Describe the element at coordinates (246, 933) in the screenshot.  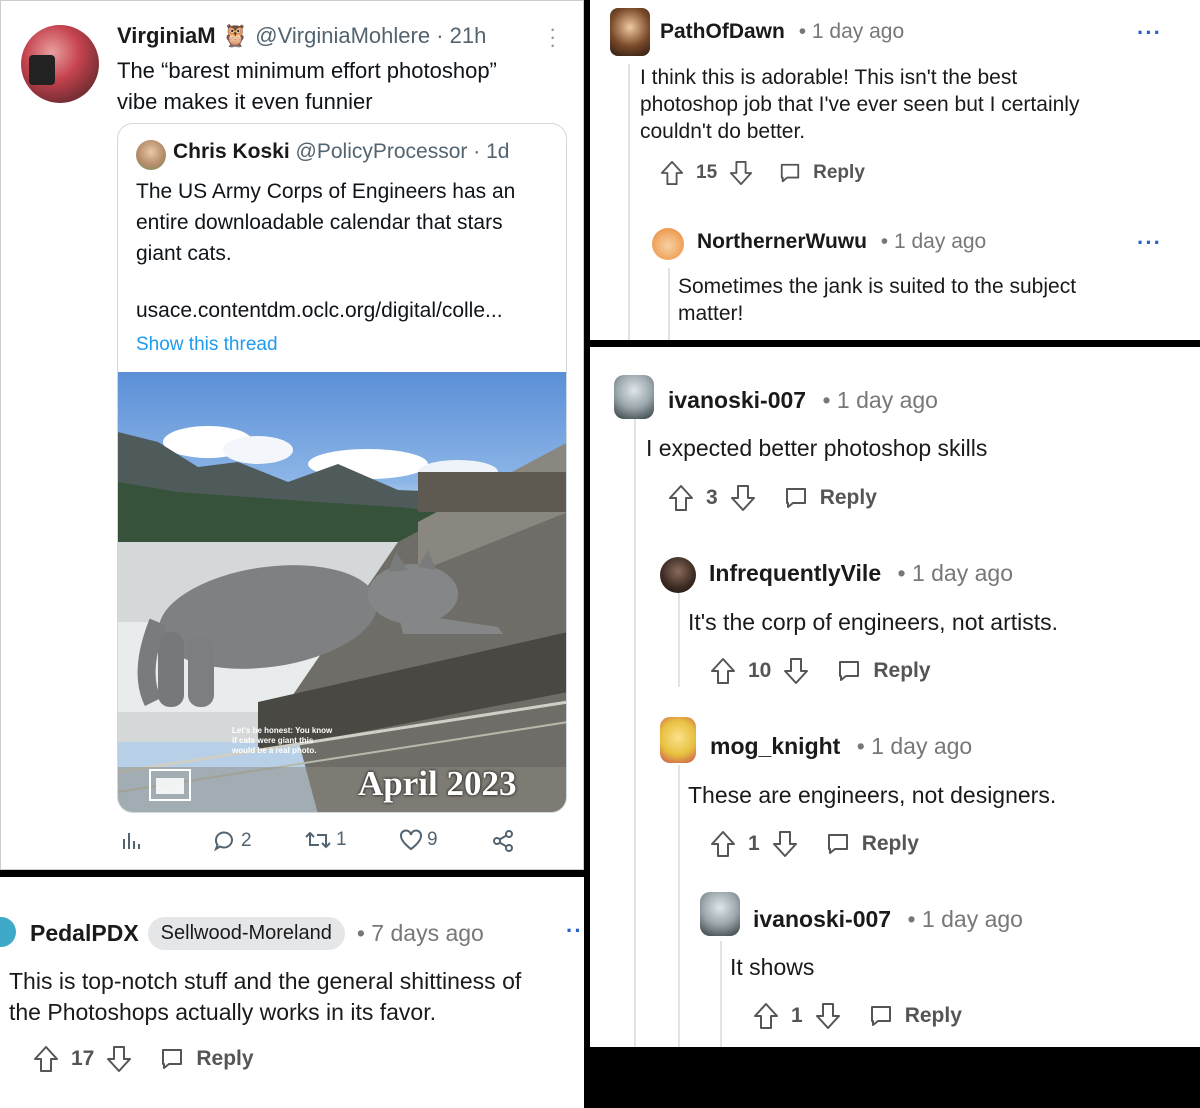
I see `pedal-flair: Sellwood-Moreland` at that location.